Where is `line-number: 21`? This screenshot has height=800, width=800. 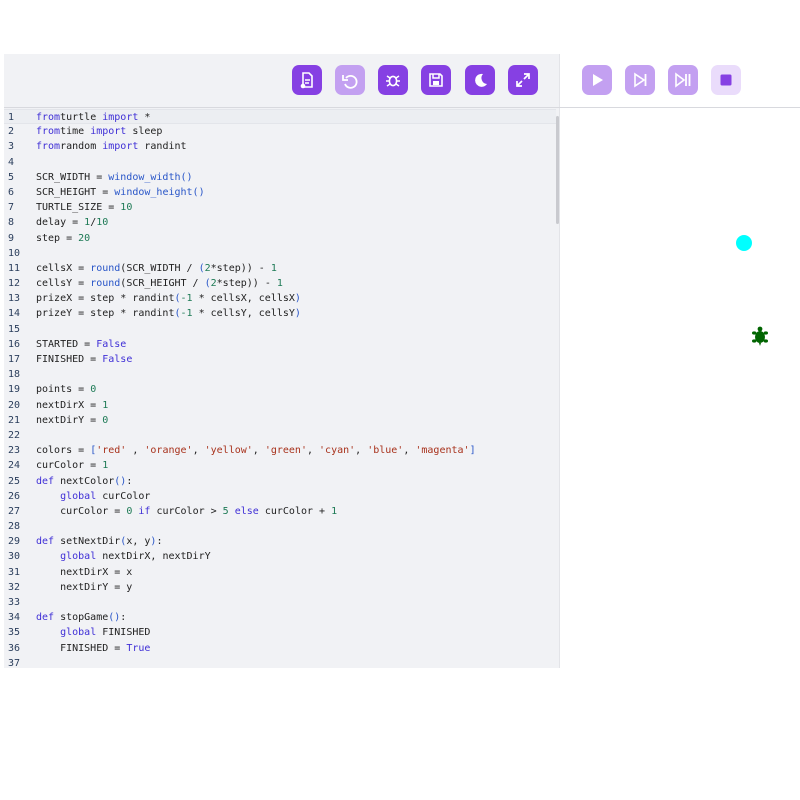 line-number: 21 is located at coordinates (14, 420).